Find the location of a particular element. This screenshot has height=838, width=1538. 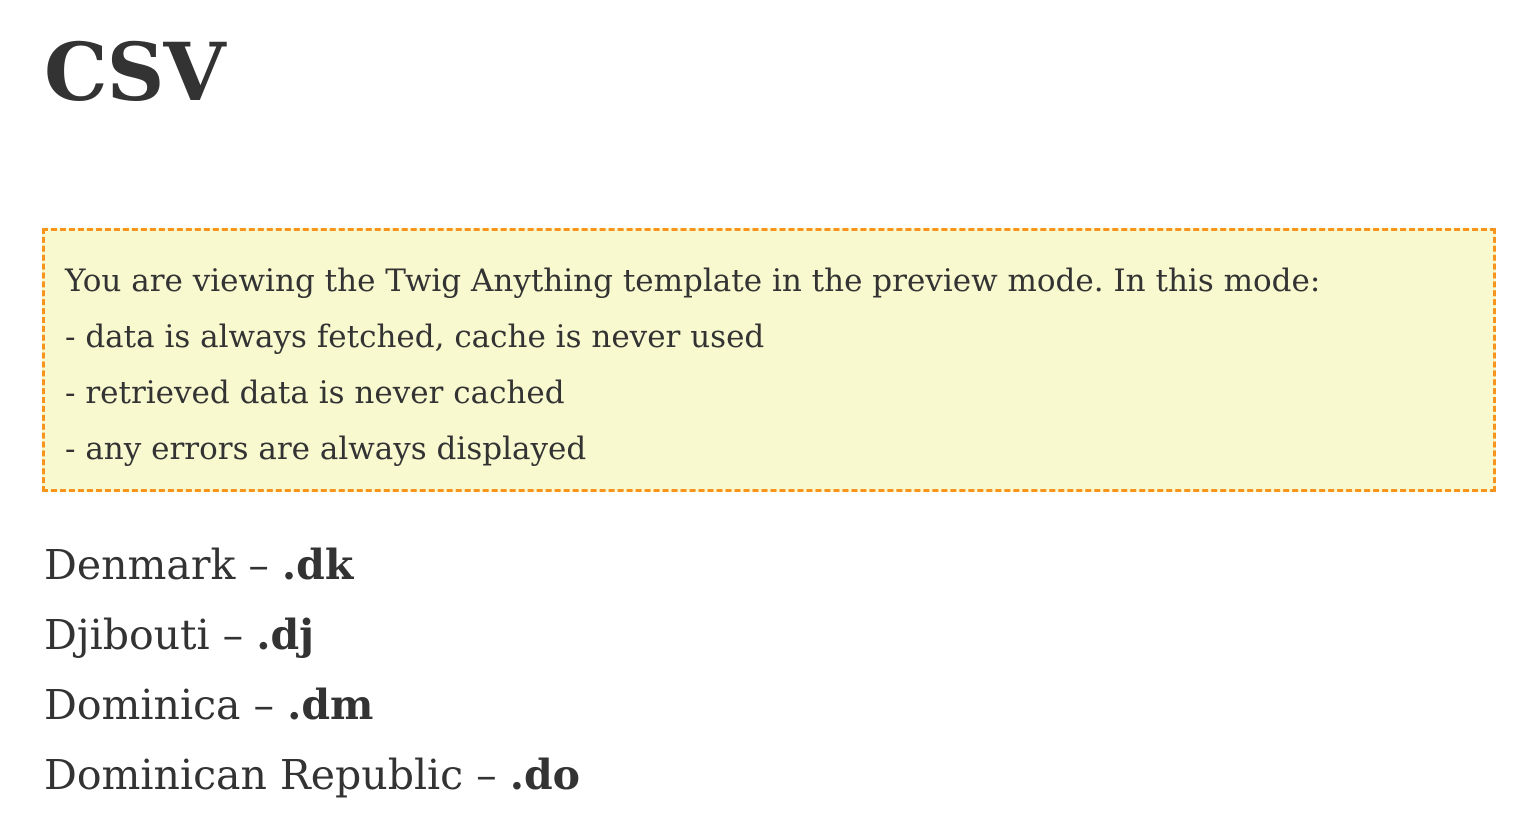

country-tld: .dk is located at coordinates (317, 565).